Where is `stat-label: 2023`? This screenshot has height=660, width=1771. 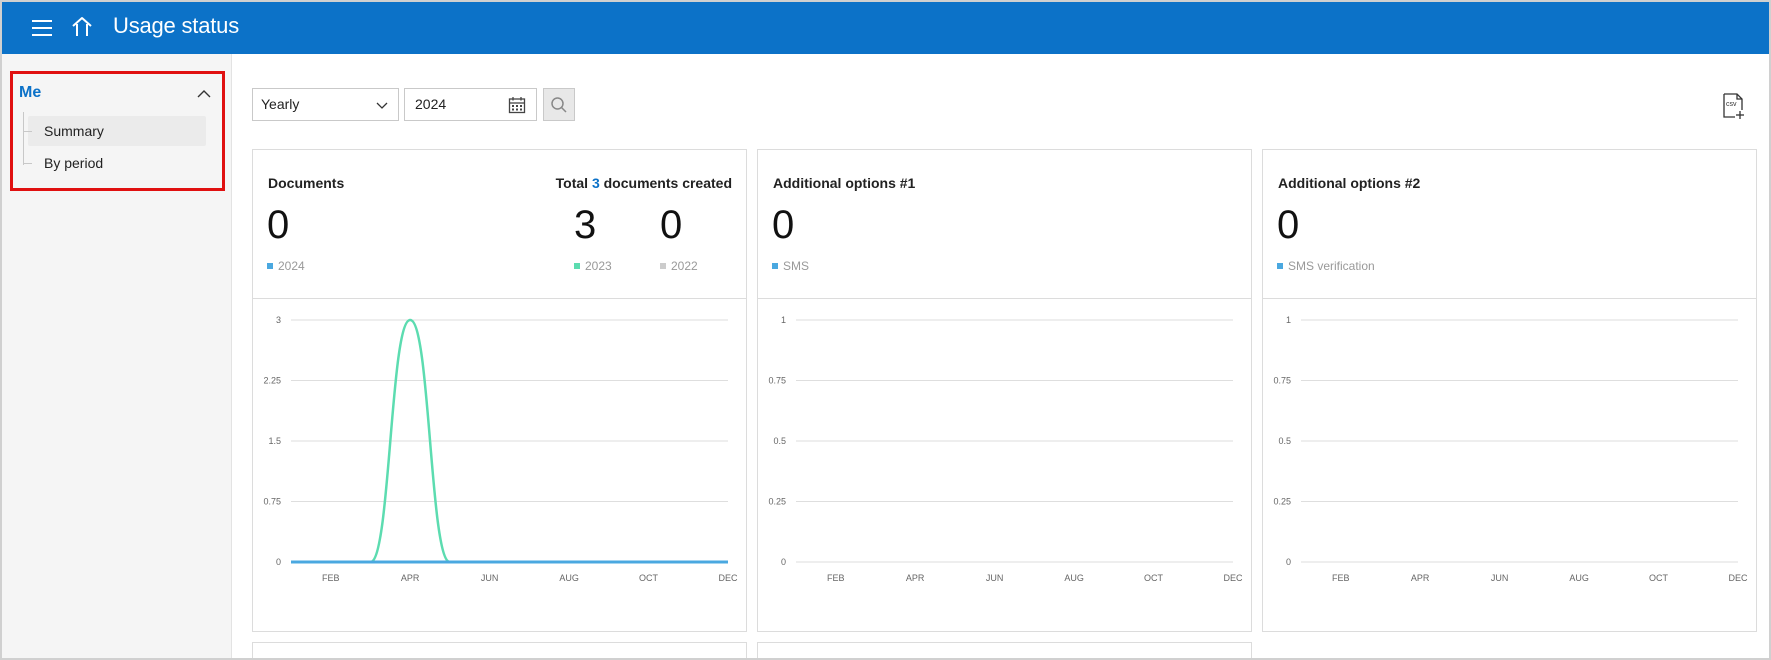 stat-label: 2023 is located at coordinates (593, 266).